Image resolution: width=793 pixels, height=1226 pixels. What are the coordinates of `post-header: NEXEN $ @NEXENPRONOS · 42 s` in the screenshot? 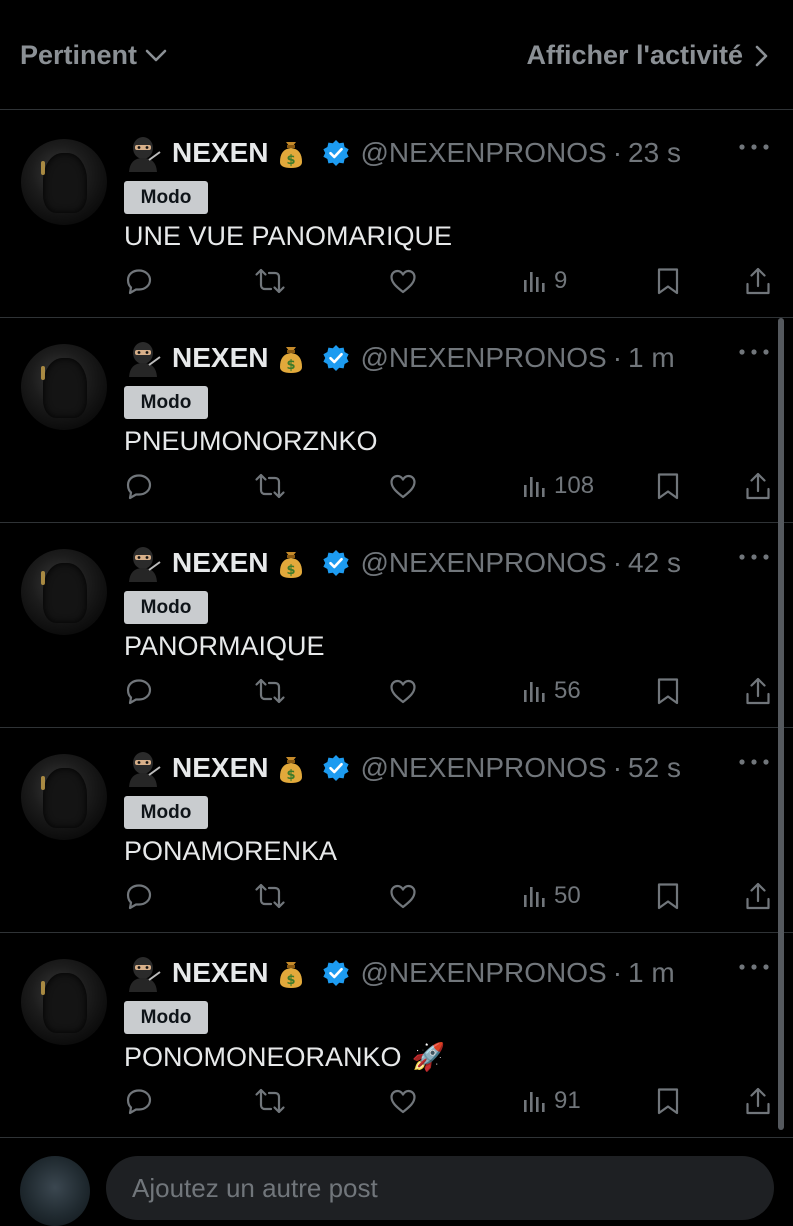 It's located at (402, 563).